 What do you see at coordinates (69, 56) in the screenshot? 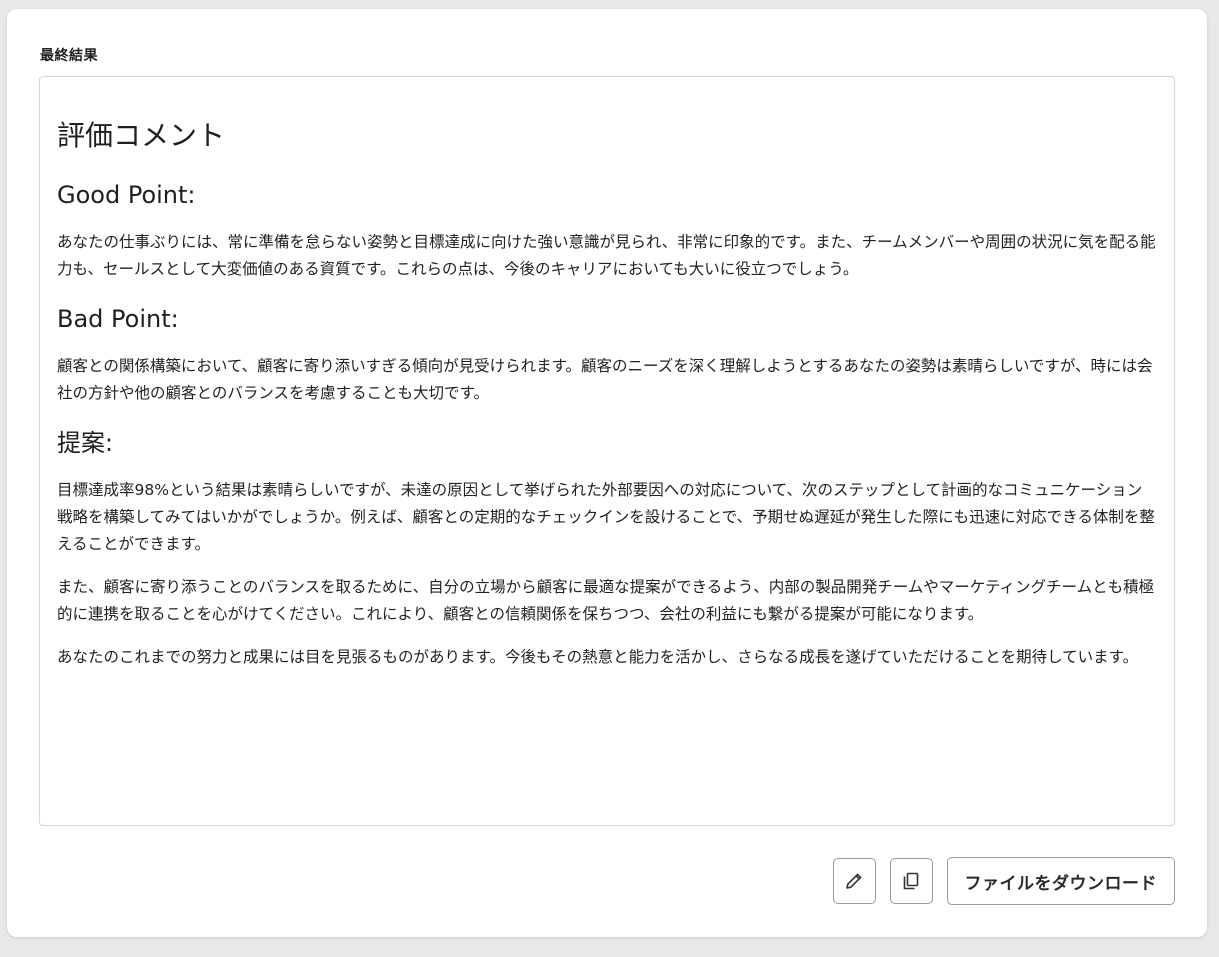
I see `section-label: 最終結果` at bounding box center [69, 56].